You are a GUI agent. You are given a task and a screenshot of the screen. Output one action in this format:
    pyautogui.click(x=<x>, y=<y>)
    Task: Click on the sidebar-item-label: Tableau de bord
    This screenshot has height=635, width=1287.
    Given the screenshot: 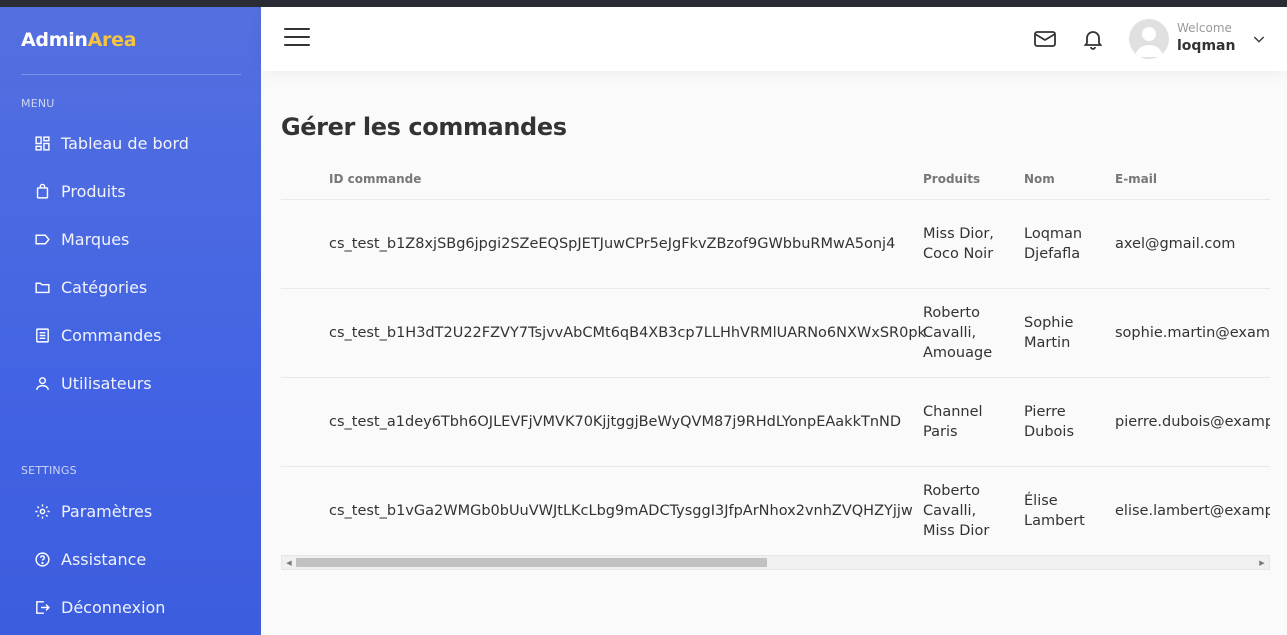 What is the action you would take?
    pyautogui.click(x=125, y=143)
    